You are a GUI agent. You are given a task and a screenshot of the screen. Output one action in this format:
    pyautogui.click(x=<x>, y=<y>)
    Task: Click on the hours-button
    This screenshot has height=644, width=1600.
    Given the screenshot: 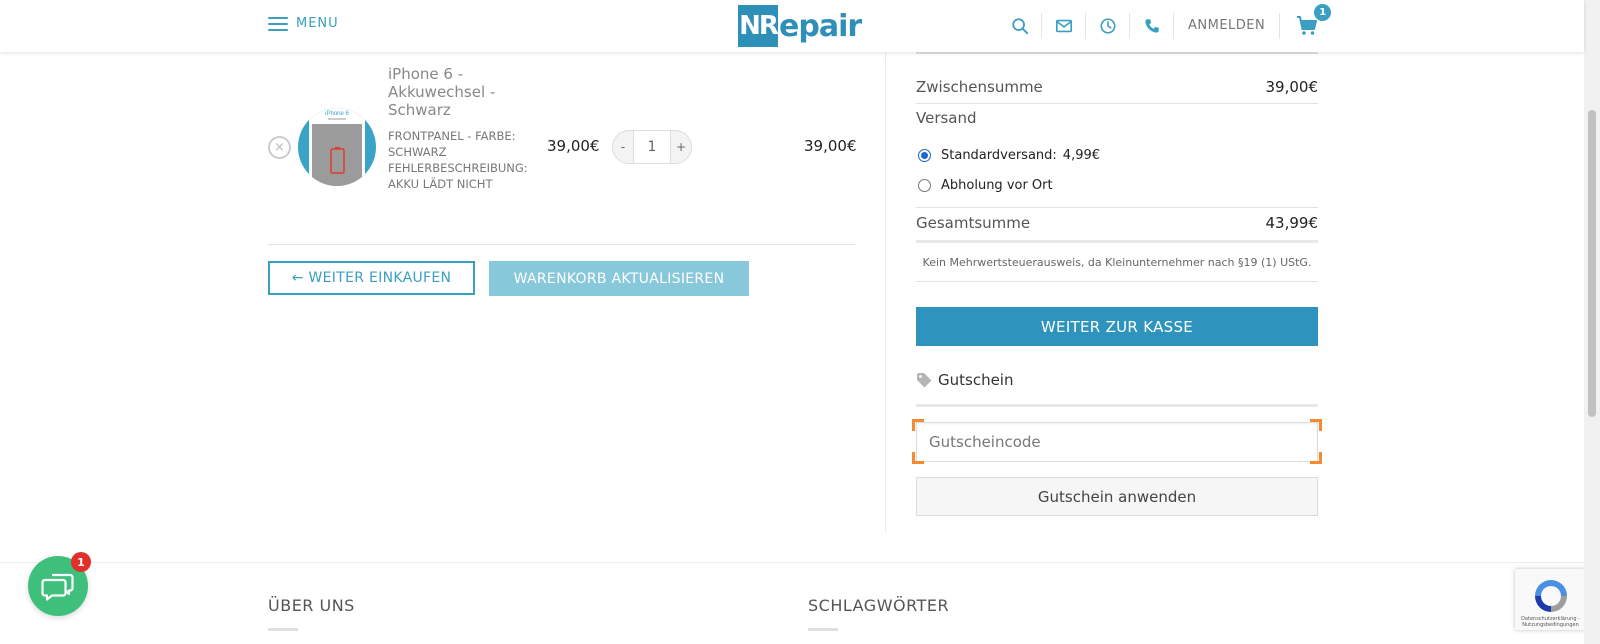 What is the action you would take?
    pyautogui.click(x=1108, y=26)
    